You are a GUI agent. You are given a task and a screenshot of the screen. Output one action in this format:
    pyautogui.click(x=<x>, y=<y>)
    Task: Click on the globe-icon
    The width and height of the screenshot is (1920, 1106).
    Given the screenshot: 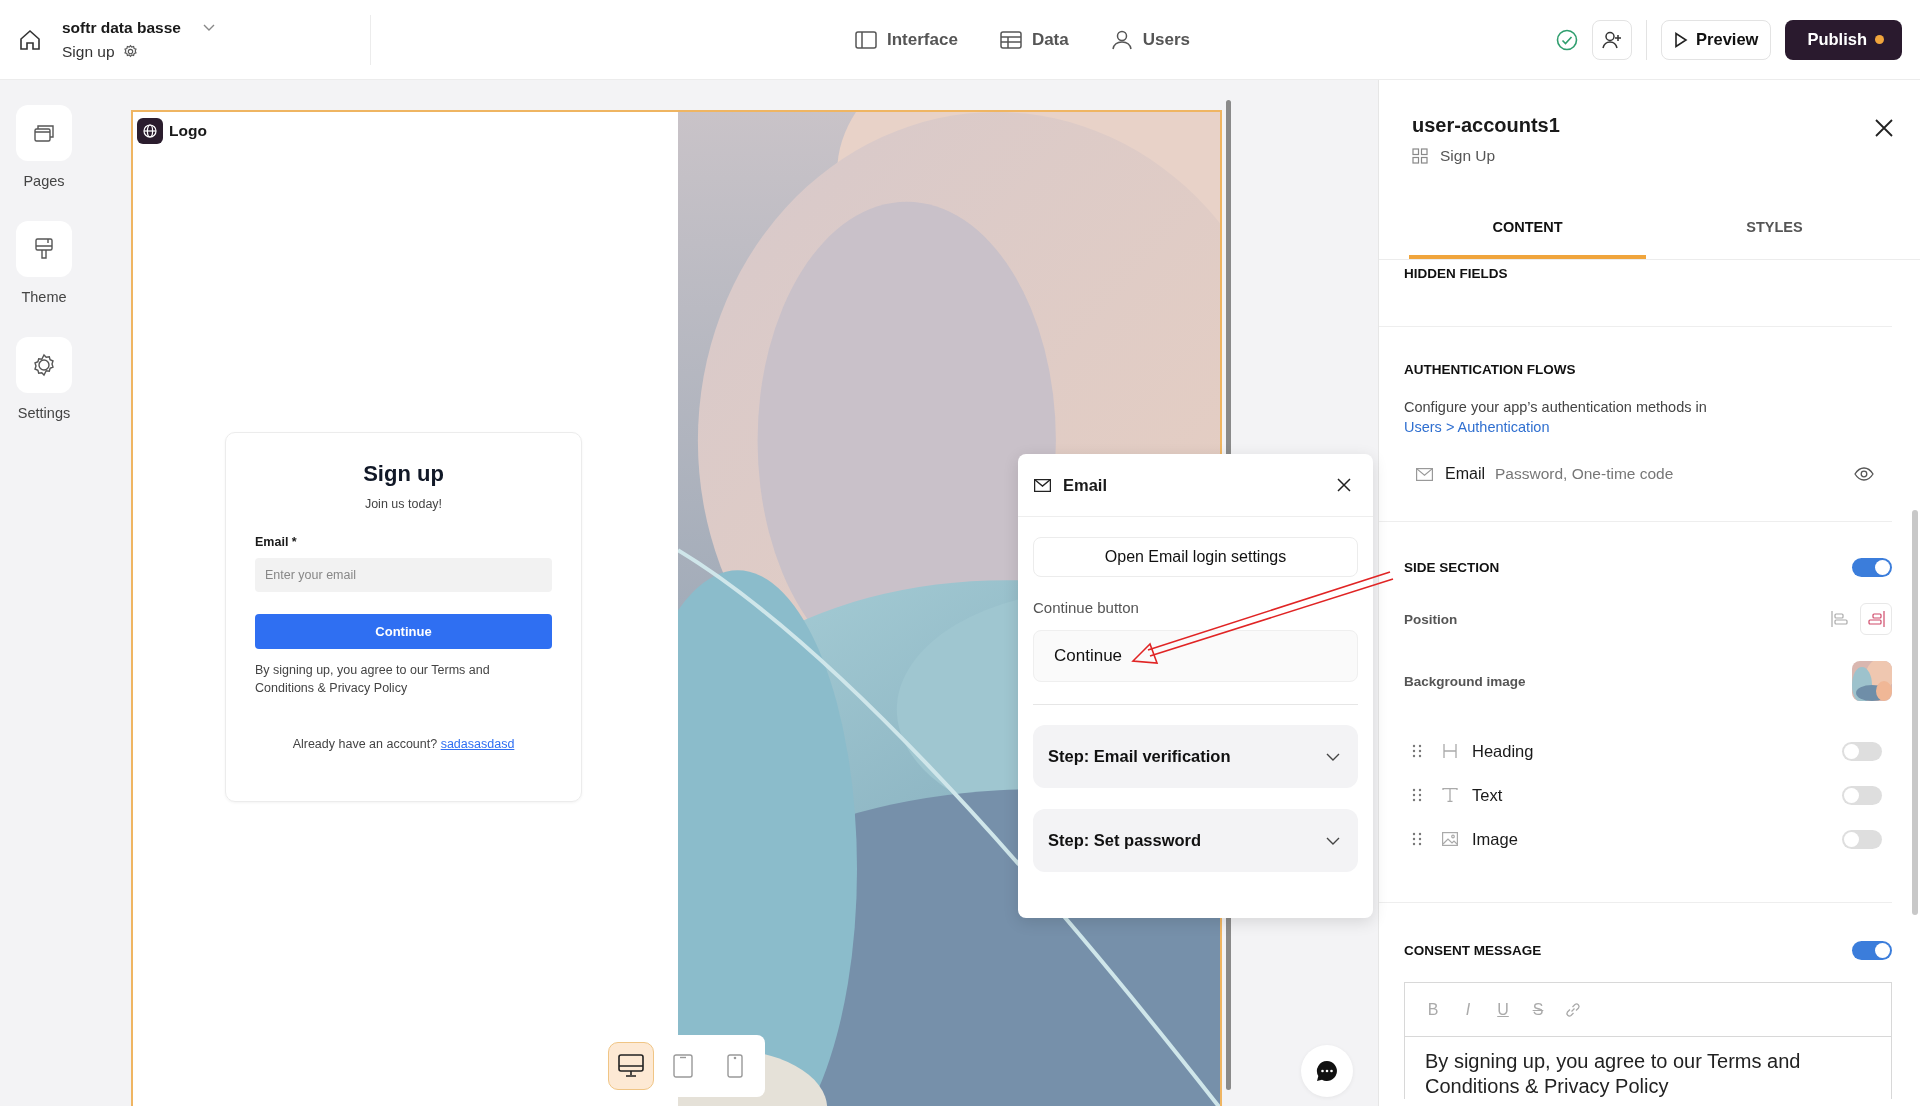 What is the action you would take?
    pyautogui.click(x=150, y=131)
    